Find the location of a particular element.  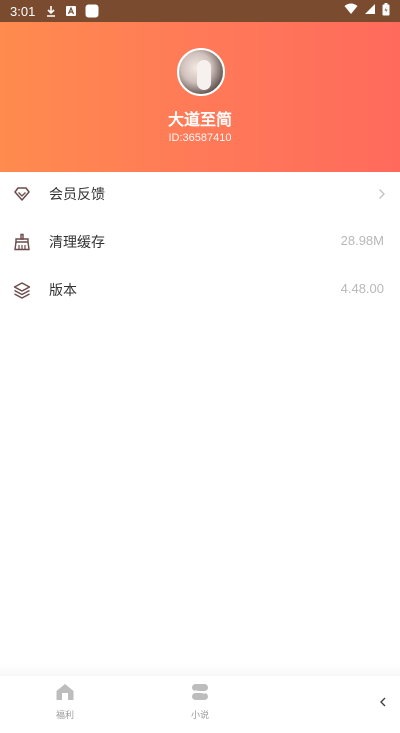

avatar is located at coordinates (201, 72).